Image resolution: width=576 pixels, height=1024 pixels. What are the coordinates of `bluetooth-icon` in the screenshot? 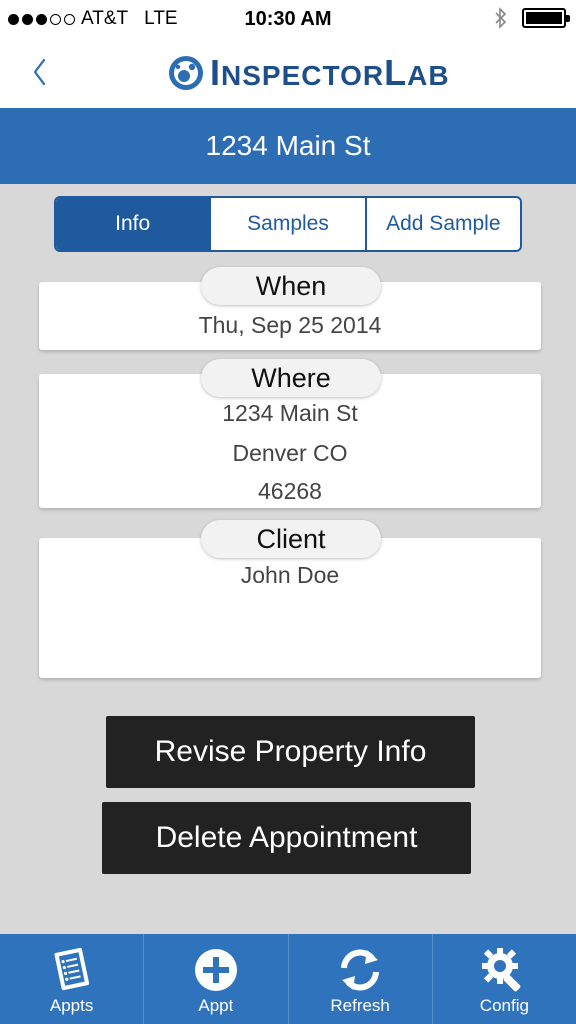 It's located at (501, 18).